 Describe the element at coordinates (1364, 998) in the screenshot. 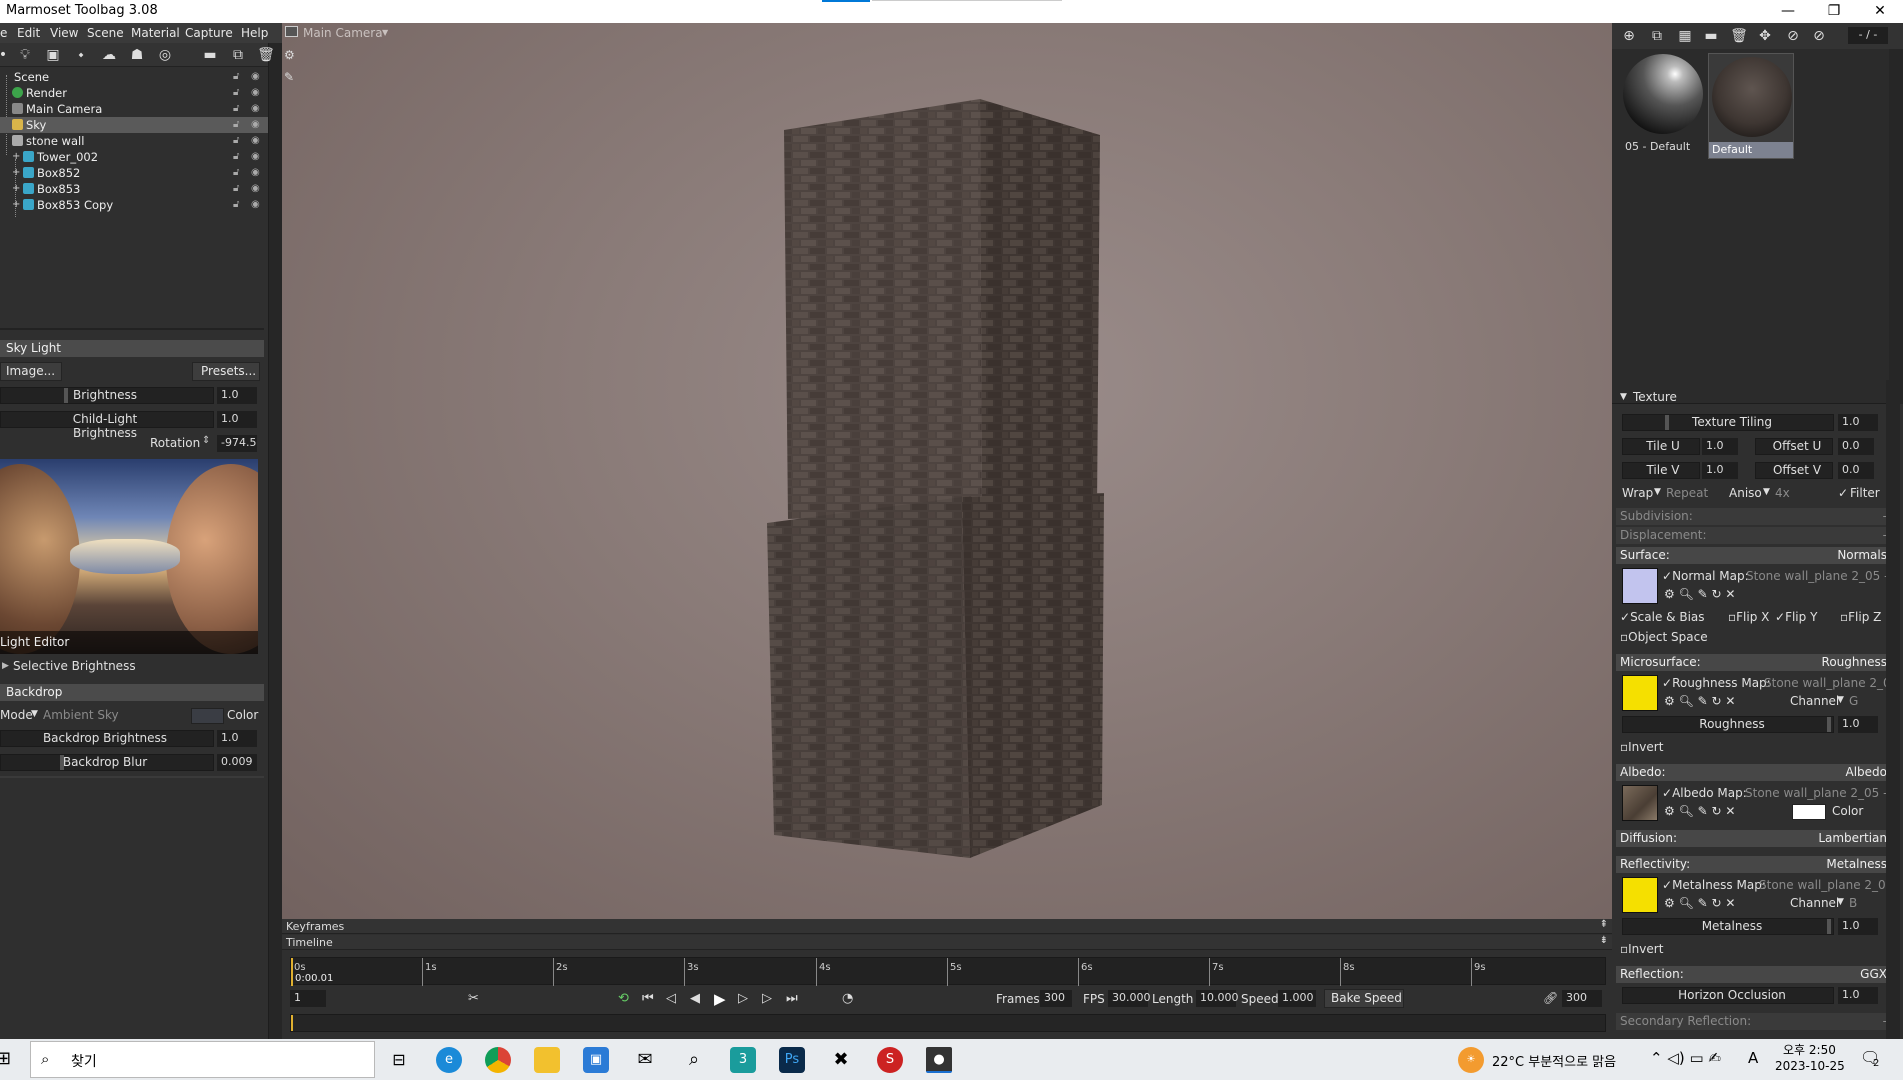

I see `bake-speed-button: Bake Speed` at that location.